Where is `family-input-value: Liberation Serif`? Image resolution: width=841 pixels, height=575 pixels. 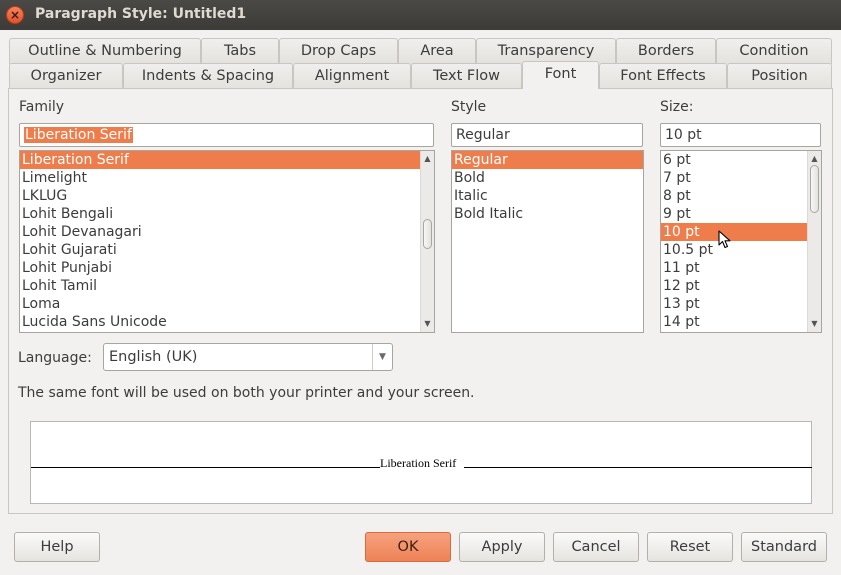 family-input-value: Liberation Serif is located at coordinates (78, 135).